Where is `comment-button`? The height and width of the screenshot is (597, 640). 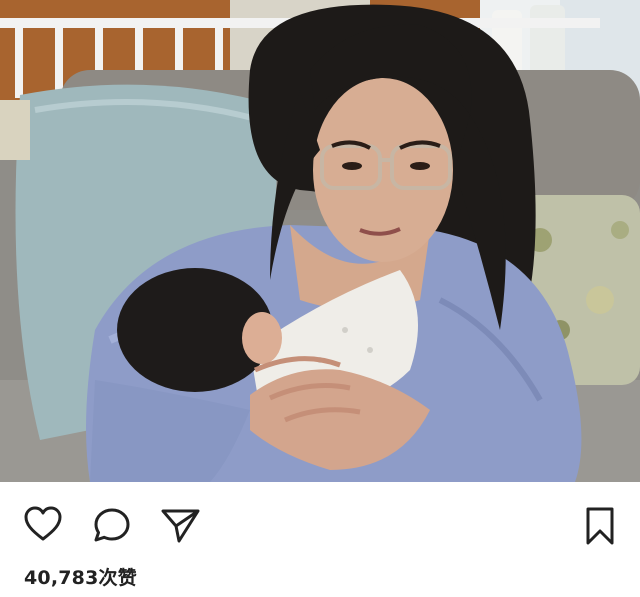
comment-button is located at coordinates (112, 526).